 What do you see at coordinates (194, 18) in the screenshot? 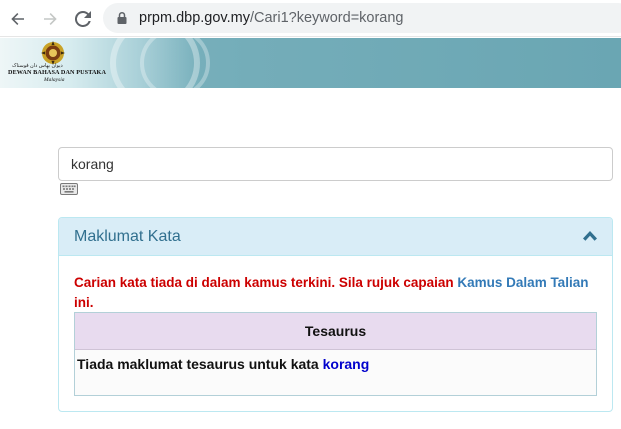
I see `url-host: prpm.dbp.gov.my` at bounding box center [194, 18].